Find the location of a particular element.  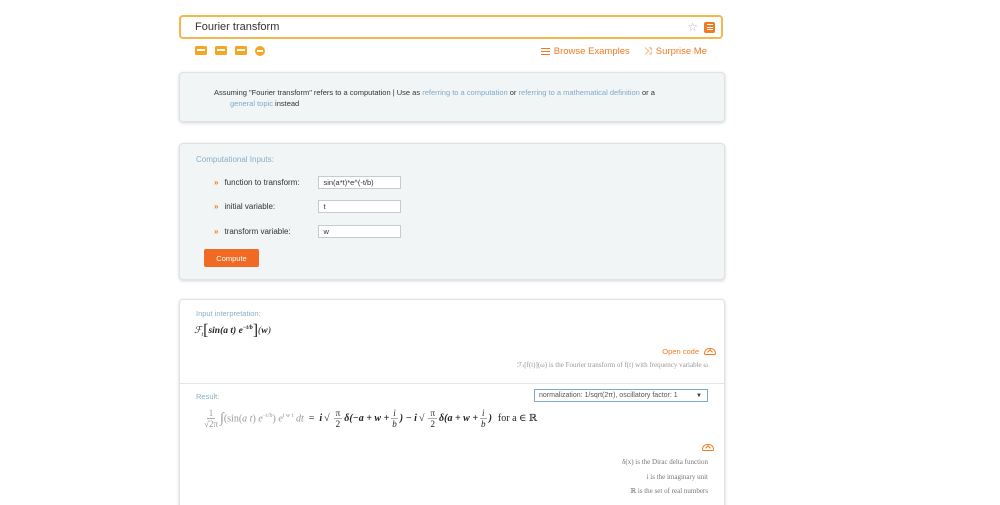

function-label: function to transform: is located at coordinates (262, 182).